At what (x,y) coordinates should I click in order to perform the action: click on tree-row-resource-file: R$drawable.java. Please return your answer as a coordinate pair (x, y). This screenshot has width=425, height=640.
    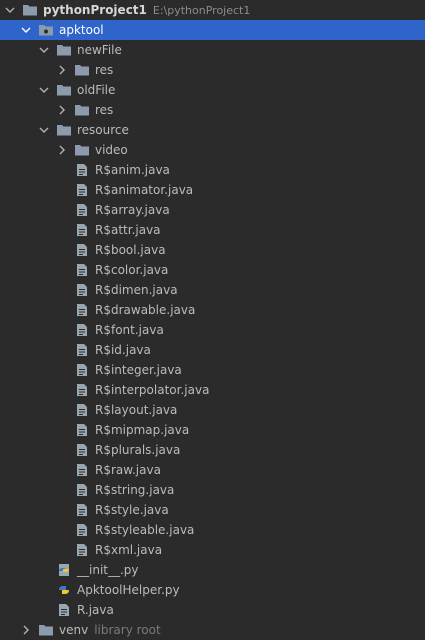
    Looking at the image, I should click on (212, 310).